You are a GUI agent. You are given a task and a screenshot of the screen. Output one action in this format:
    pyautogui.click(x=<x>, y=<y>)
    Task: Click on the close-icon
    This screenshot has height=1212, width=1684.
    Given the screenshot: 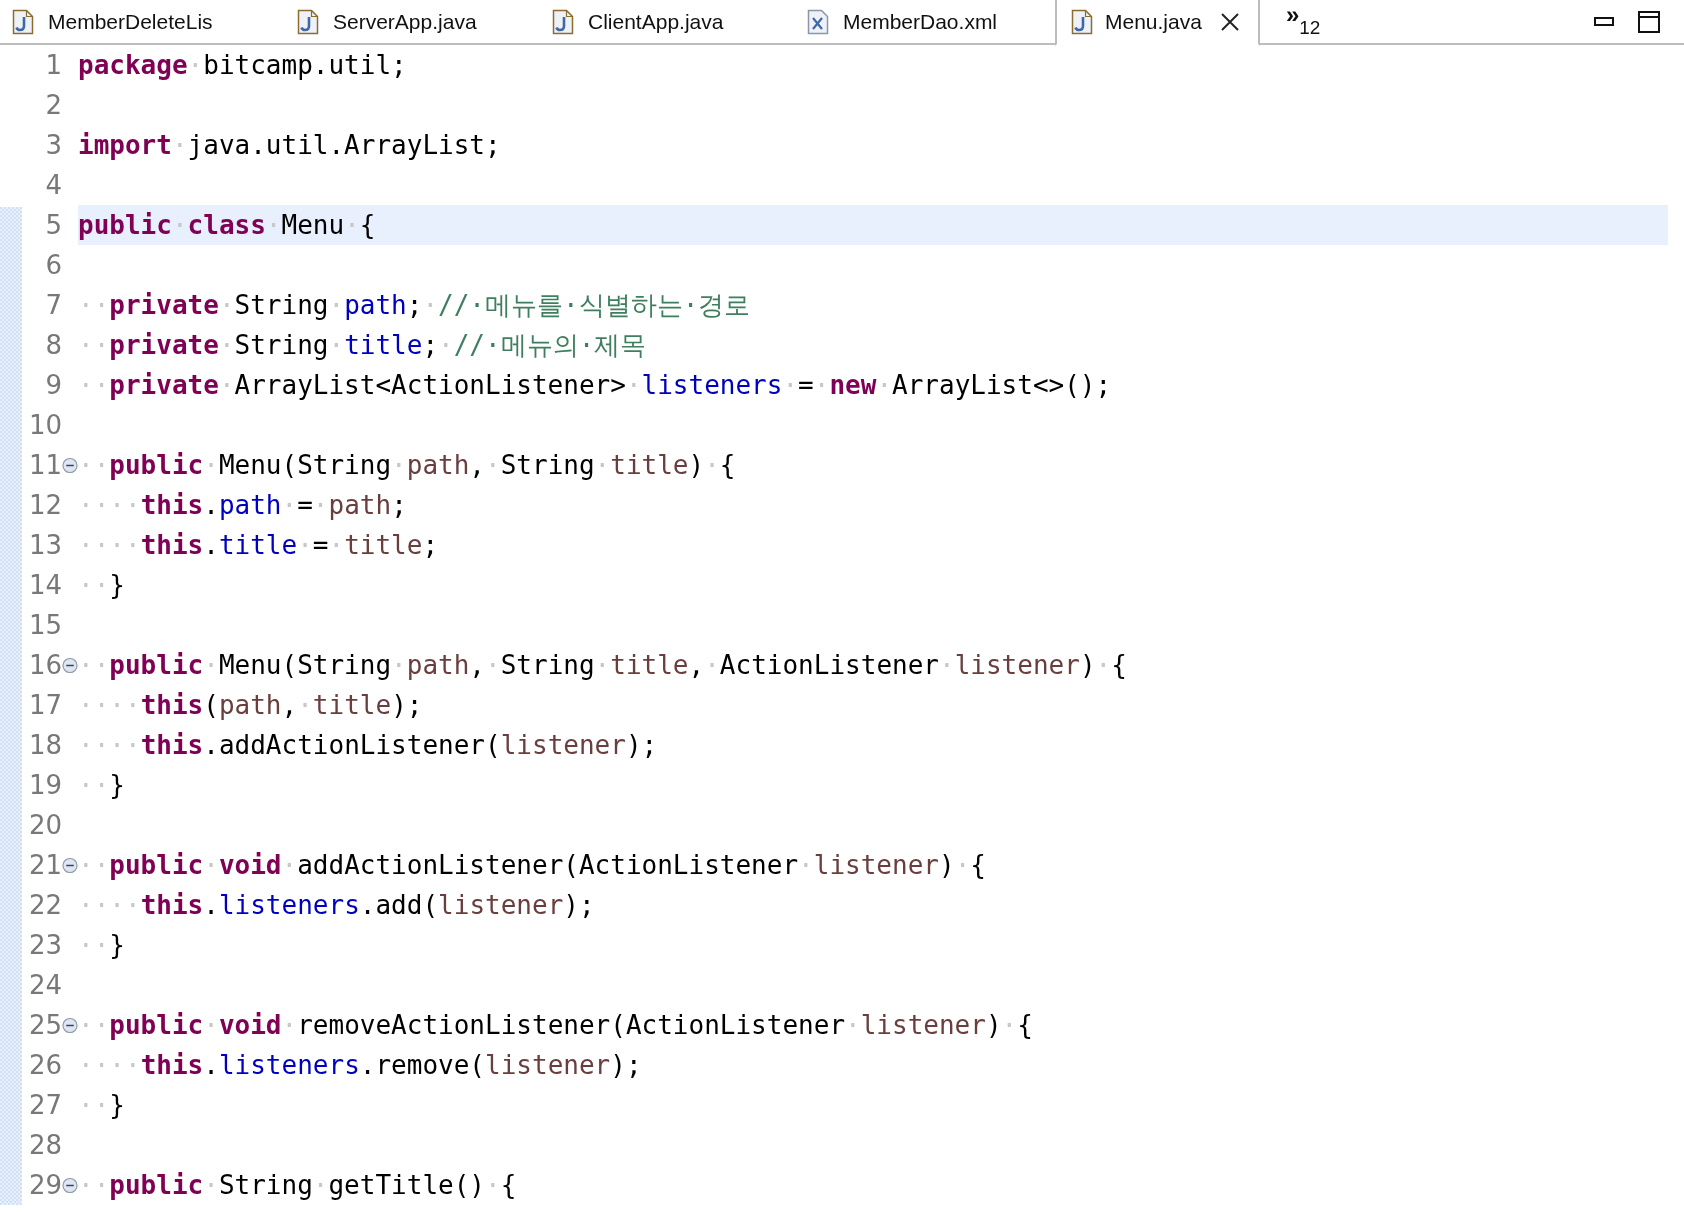 What is the action you would take?
    pyautogui.click(x=1229, y=21)
    